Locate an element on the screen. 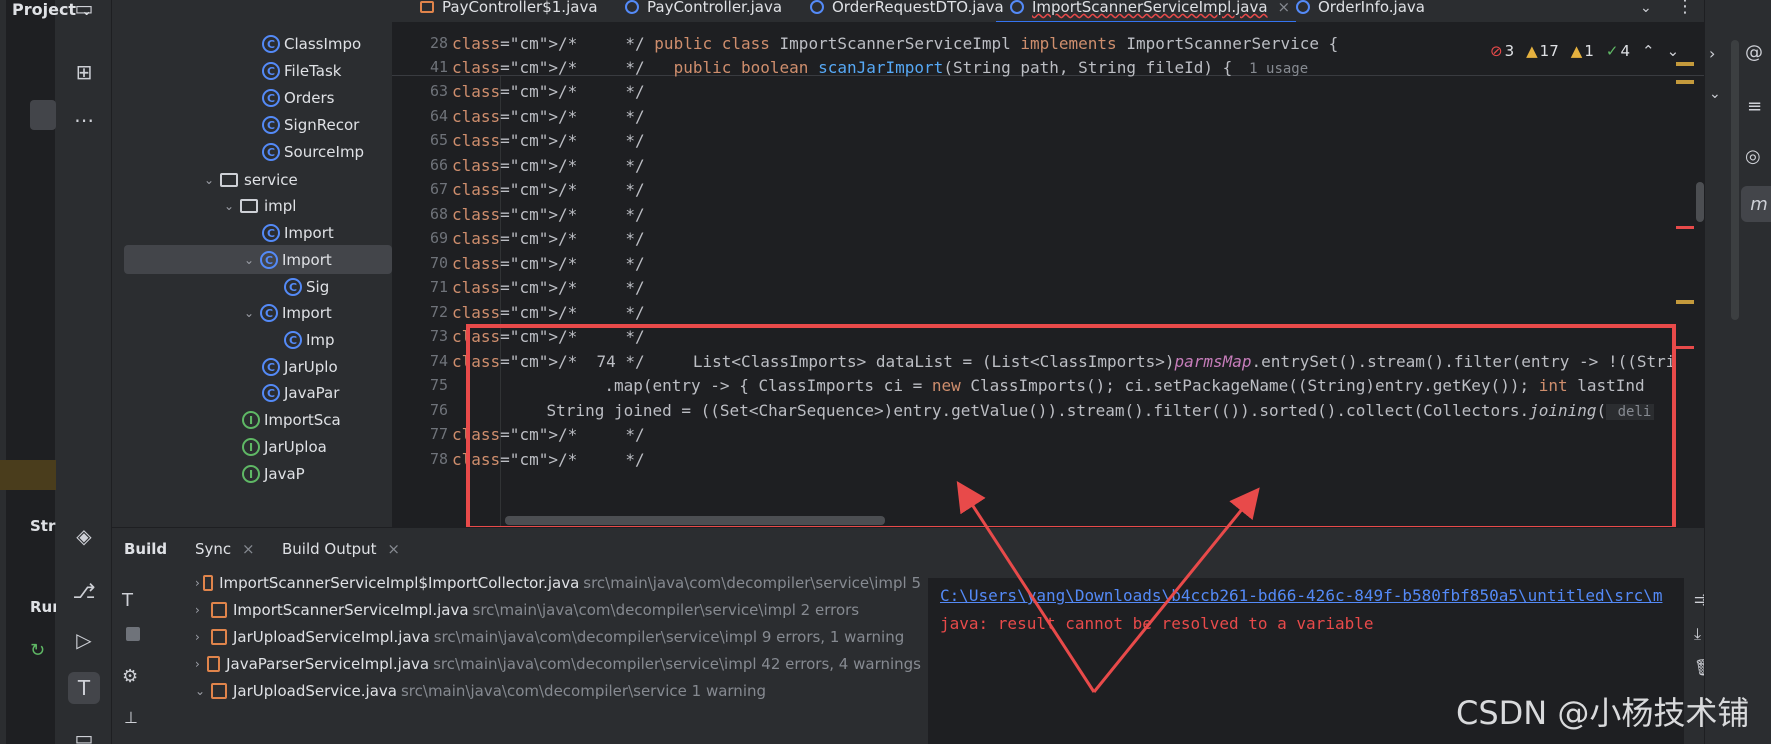 The image size is (1771, 744). project-tree-item: I JarUploa is located at coordinates (284, 447).